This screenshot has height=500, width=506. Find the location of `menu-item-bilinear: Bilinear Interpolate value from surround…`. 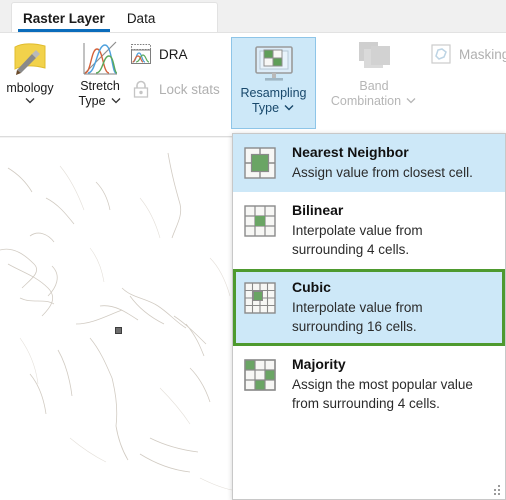

menu-item-bilinear: Bilinear Interpolate value from surround… is located at coordinates (369, 230).